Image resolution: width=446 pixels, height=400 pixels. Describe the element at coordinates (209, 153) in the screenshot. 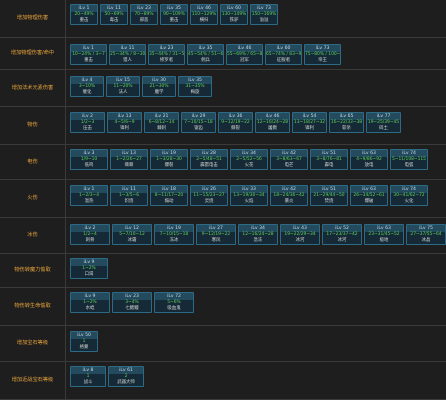

I see `item-level: iLv 28` at that location.